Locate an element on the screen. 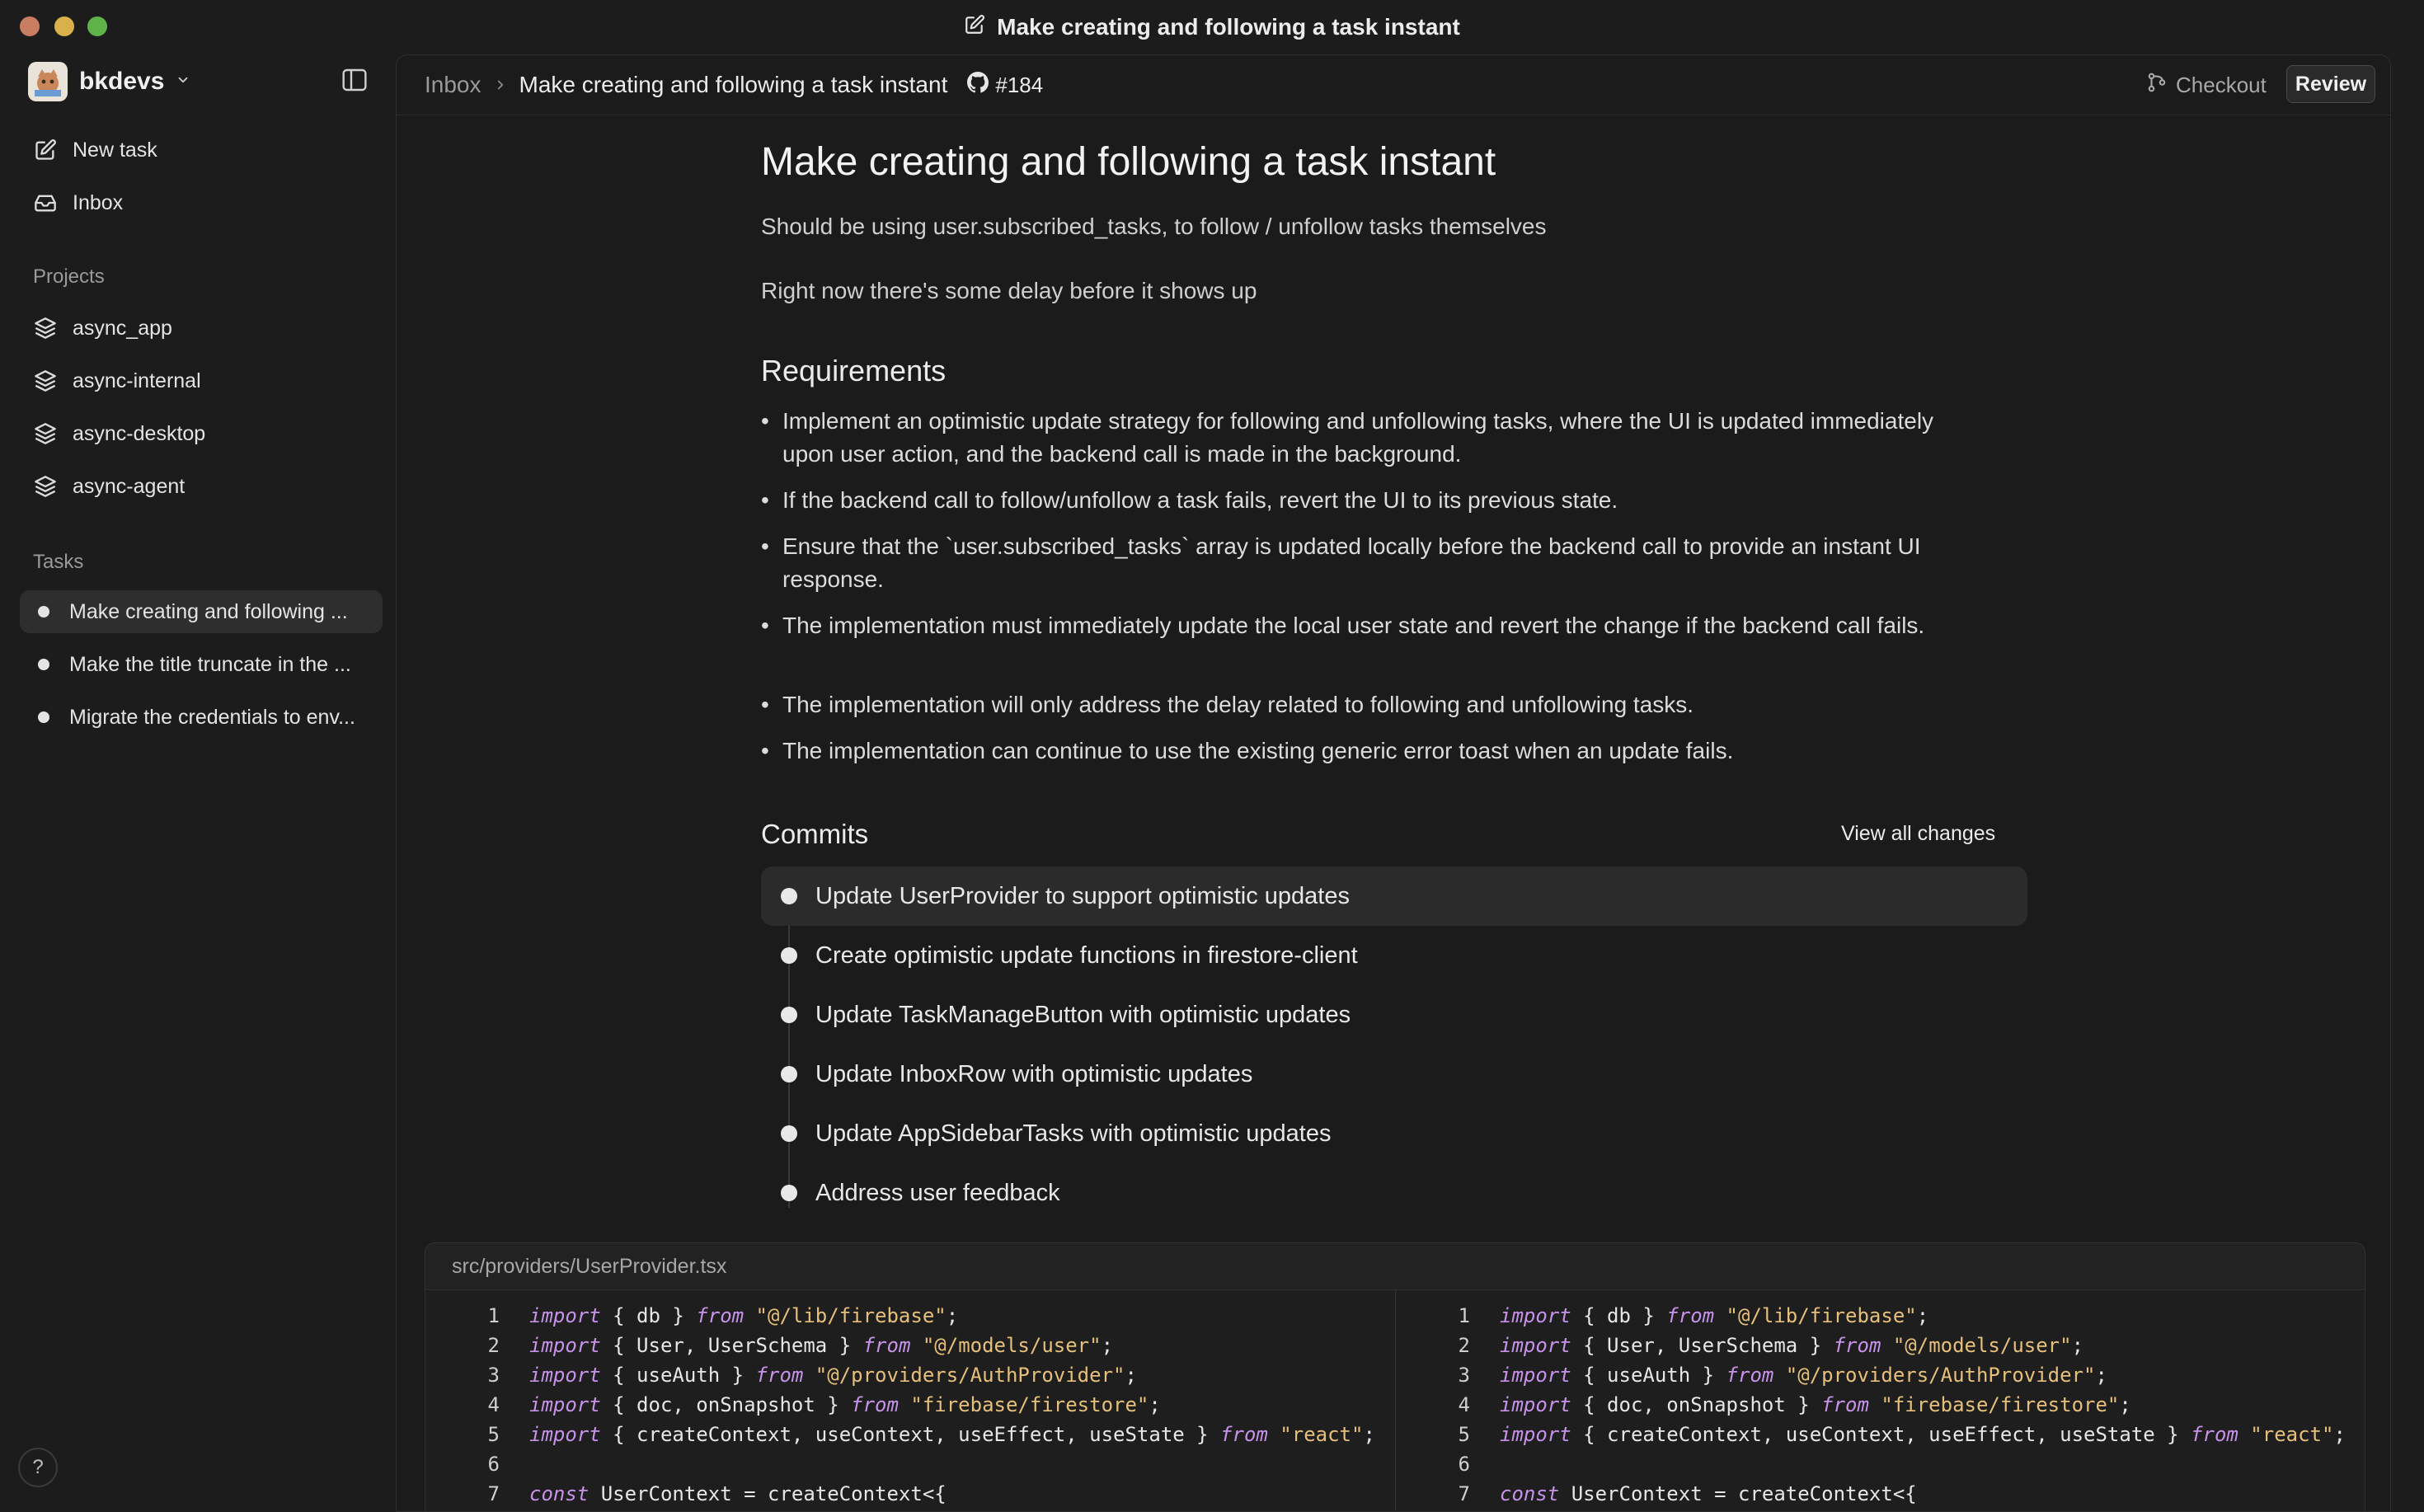 Image resolution: width=2424 pixels, height=1512 pixels. code-text: import { db } from "@/lib/firebase"; is located at coordinates (1709, 1315).